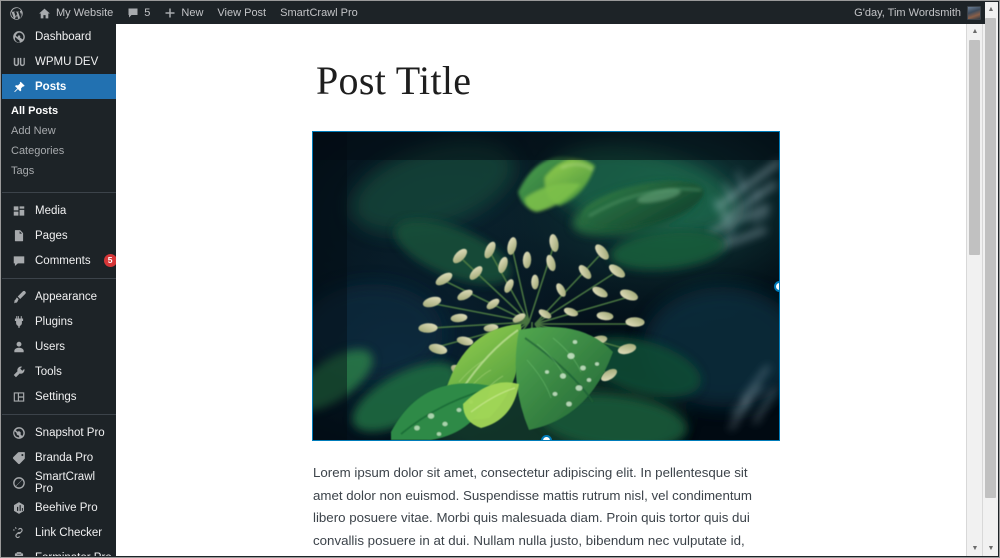 The width and height of the screenshot is (1000, 558). Describe the element at coordinates (19, 553) in the screenshot. I see `clipboard-icon` at that location.